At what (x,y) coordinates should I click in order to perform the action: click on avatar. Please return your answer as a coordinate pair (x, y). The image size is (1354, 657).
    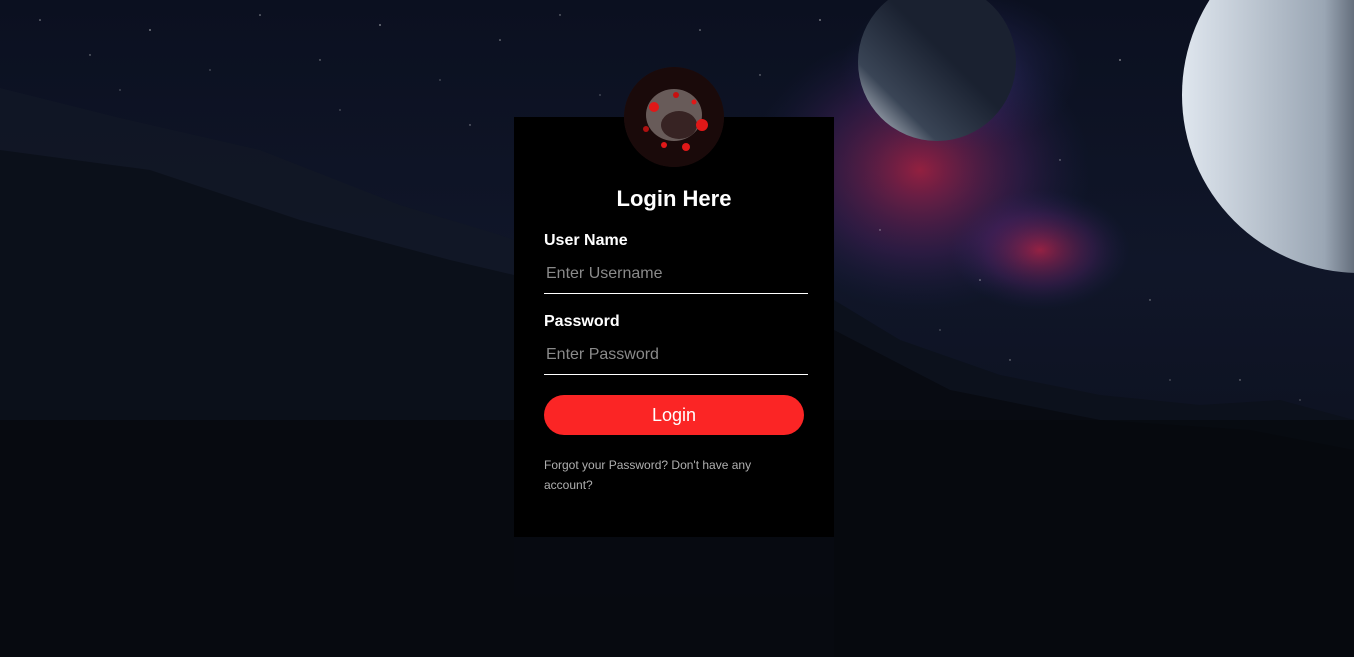
    Looking at the image, I should click on (674, 117).